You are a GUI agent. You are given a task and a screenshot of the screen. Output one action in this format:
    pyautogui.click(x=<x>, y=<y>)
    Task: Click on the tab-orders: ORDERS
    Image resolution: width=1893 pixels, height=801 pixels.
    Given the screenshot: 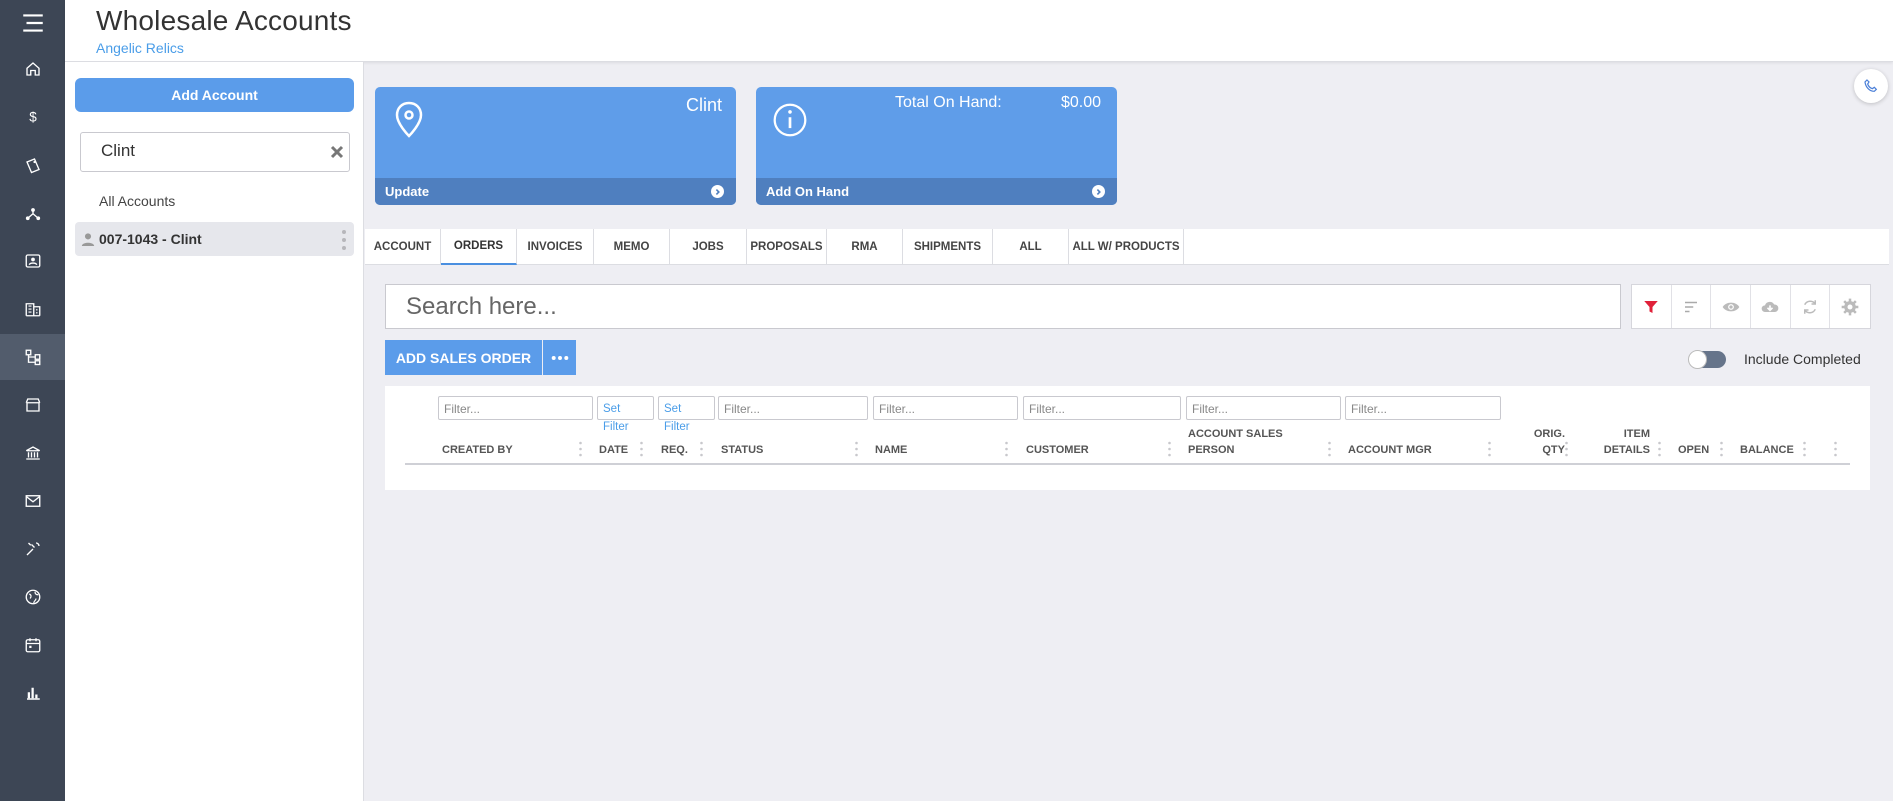 What is the action you would take?
    pyautogui.click(x=479, y=247)
    